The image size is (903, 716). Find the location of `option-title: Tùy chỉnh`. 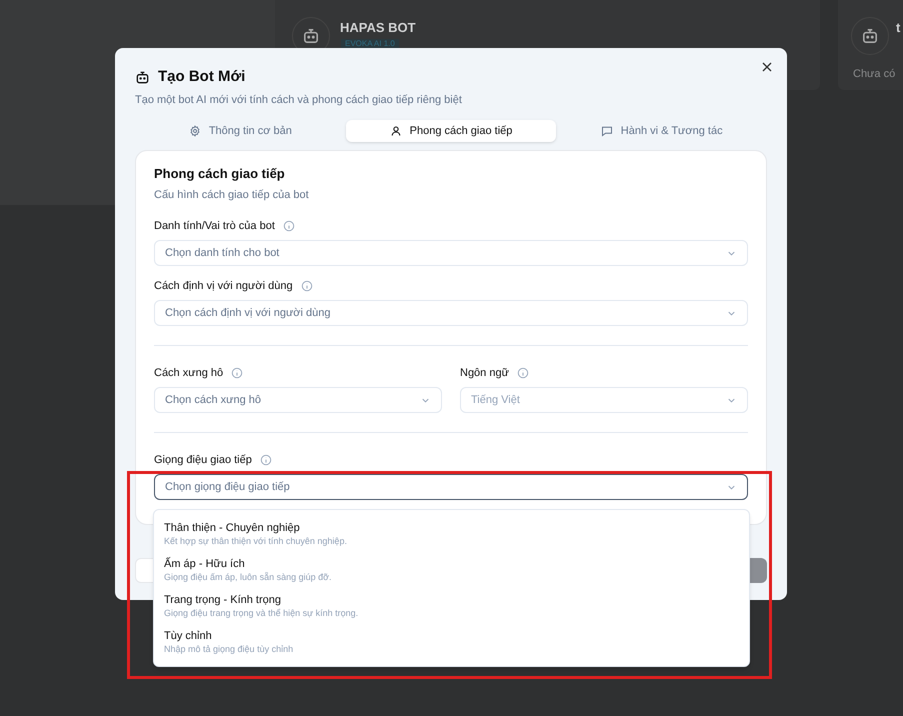

option-title: Tùy chỉnh is located at coordinates (188, 636).